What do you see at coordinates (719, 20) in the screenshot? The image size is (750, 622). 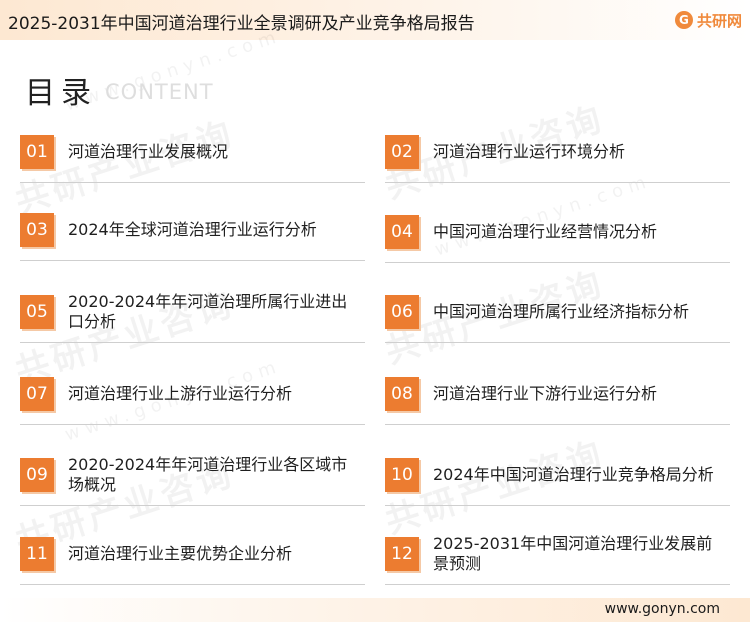 I see `logo-text: 共研网` at bounding box center [719, 20].